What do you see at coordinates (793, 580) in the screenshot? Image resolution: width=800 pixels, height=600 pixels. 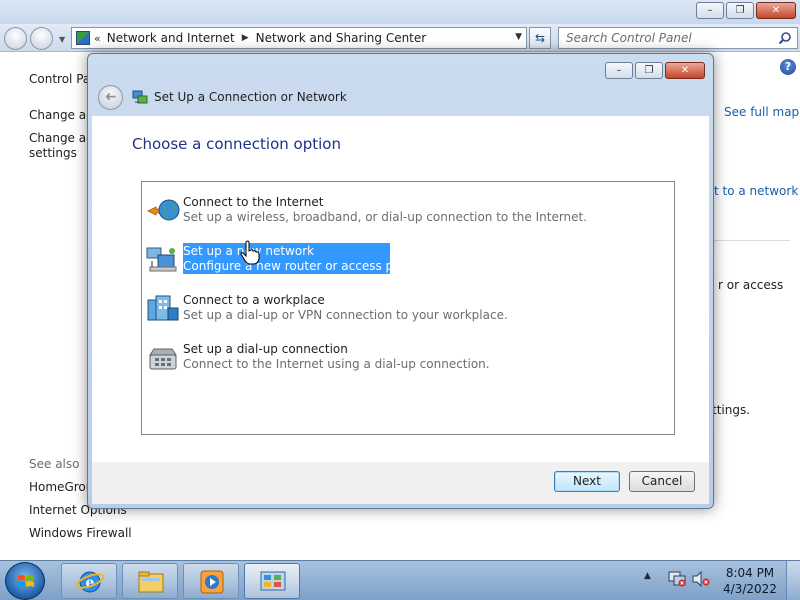 I see `show-desktop-button` at bounding box center [793, 580].